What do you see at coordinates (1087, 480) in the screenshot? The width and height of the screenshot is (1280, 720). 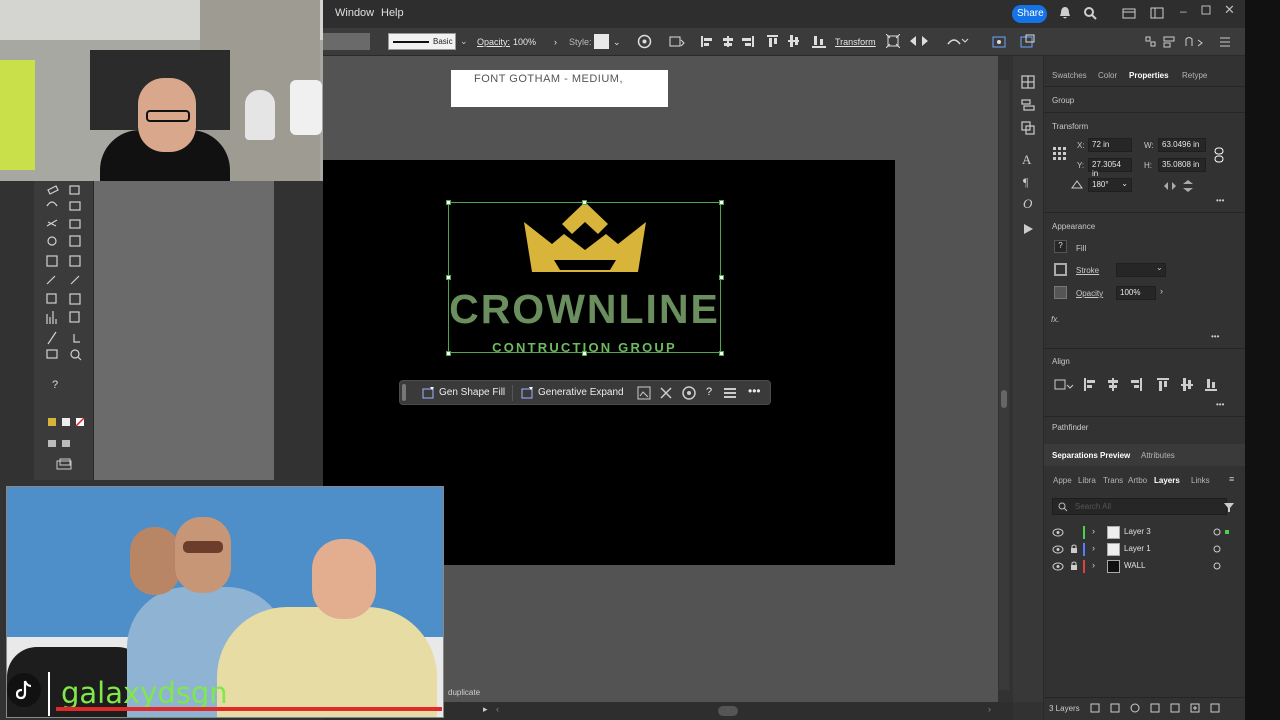 I see `tab-libraries: Libra` at bounding box center [1087, 480].